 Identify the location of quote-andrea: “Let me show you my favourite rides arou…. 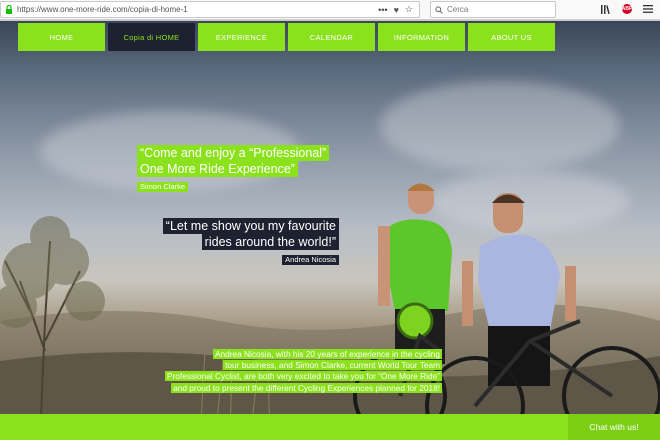
(247, 242).